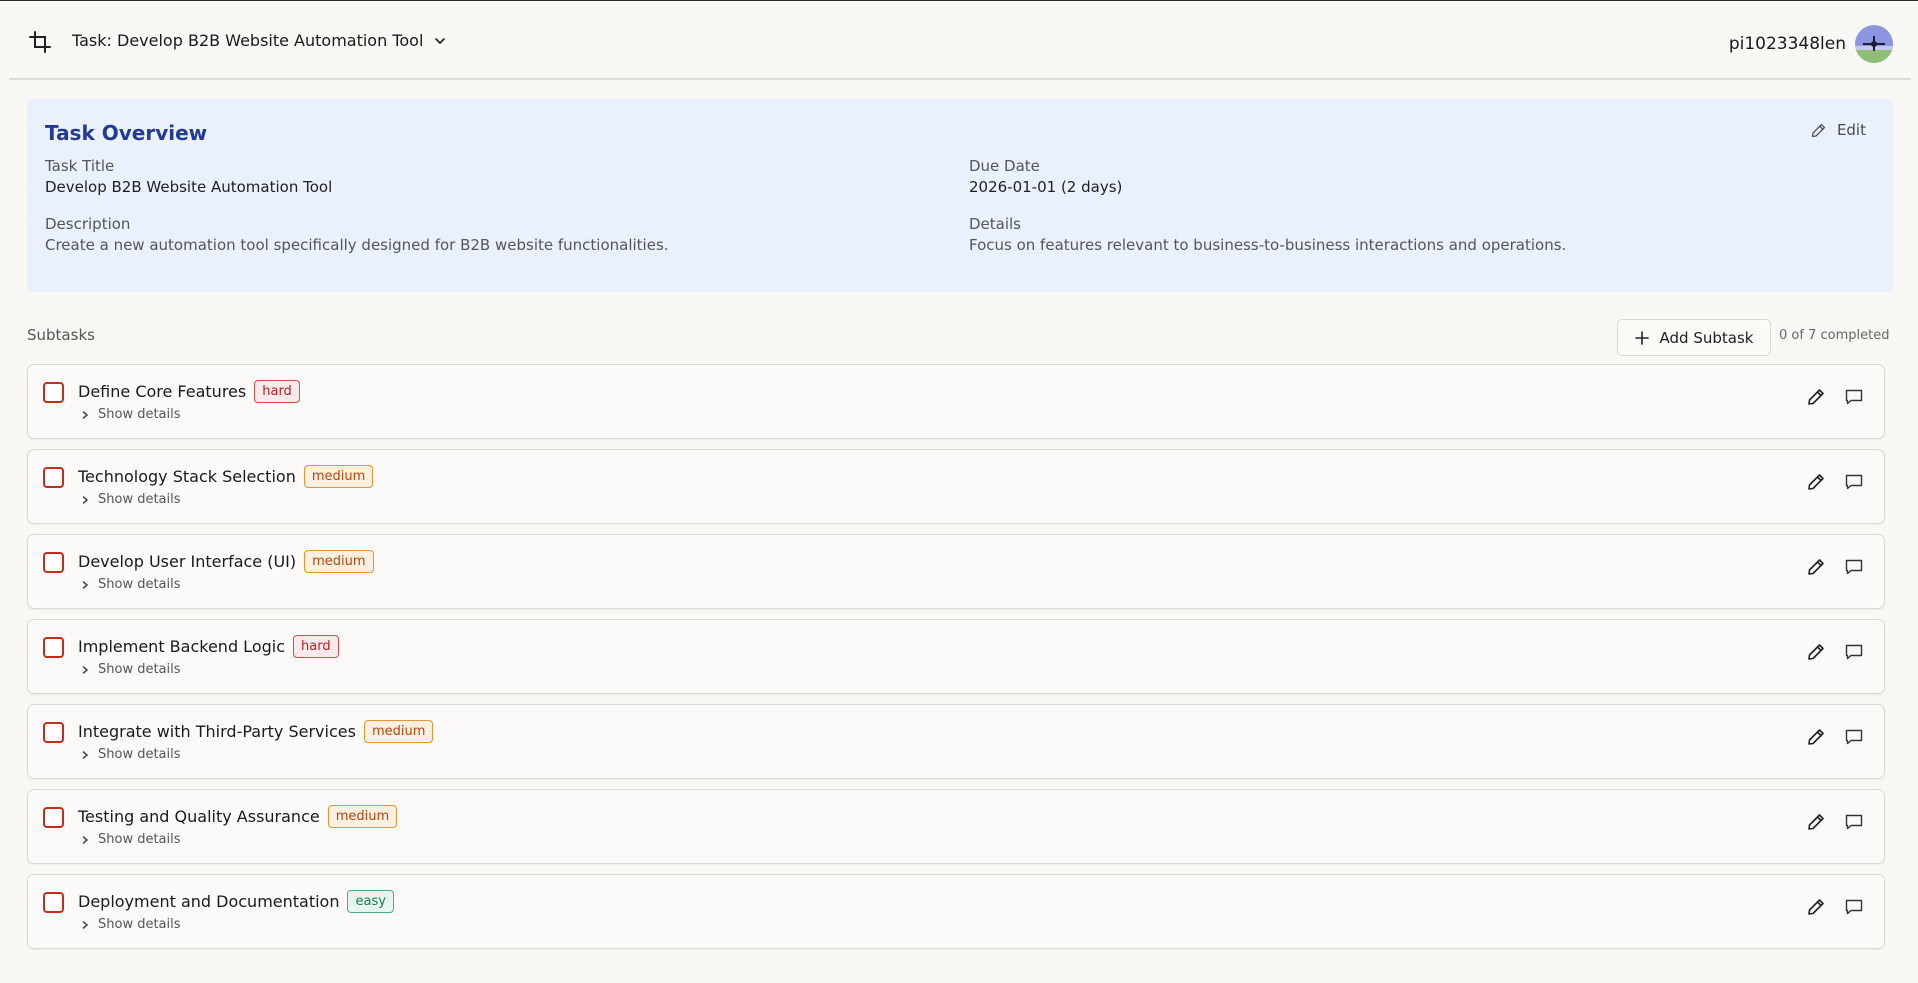 The width and height of the screenshot is (1918, 983). Describe the element at coordinates (995, 224) in the screenshot. I see `details-label: Details` at that location.